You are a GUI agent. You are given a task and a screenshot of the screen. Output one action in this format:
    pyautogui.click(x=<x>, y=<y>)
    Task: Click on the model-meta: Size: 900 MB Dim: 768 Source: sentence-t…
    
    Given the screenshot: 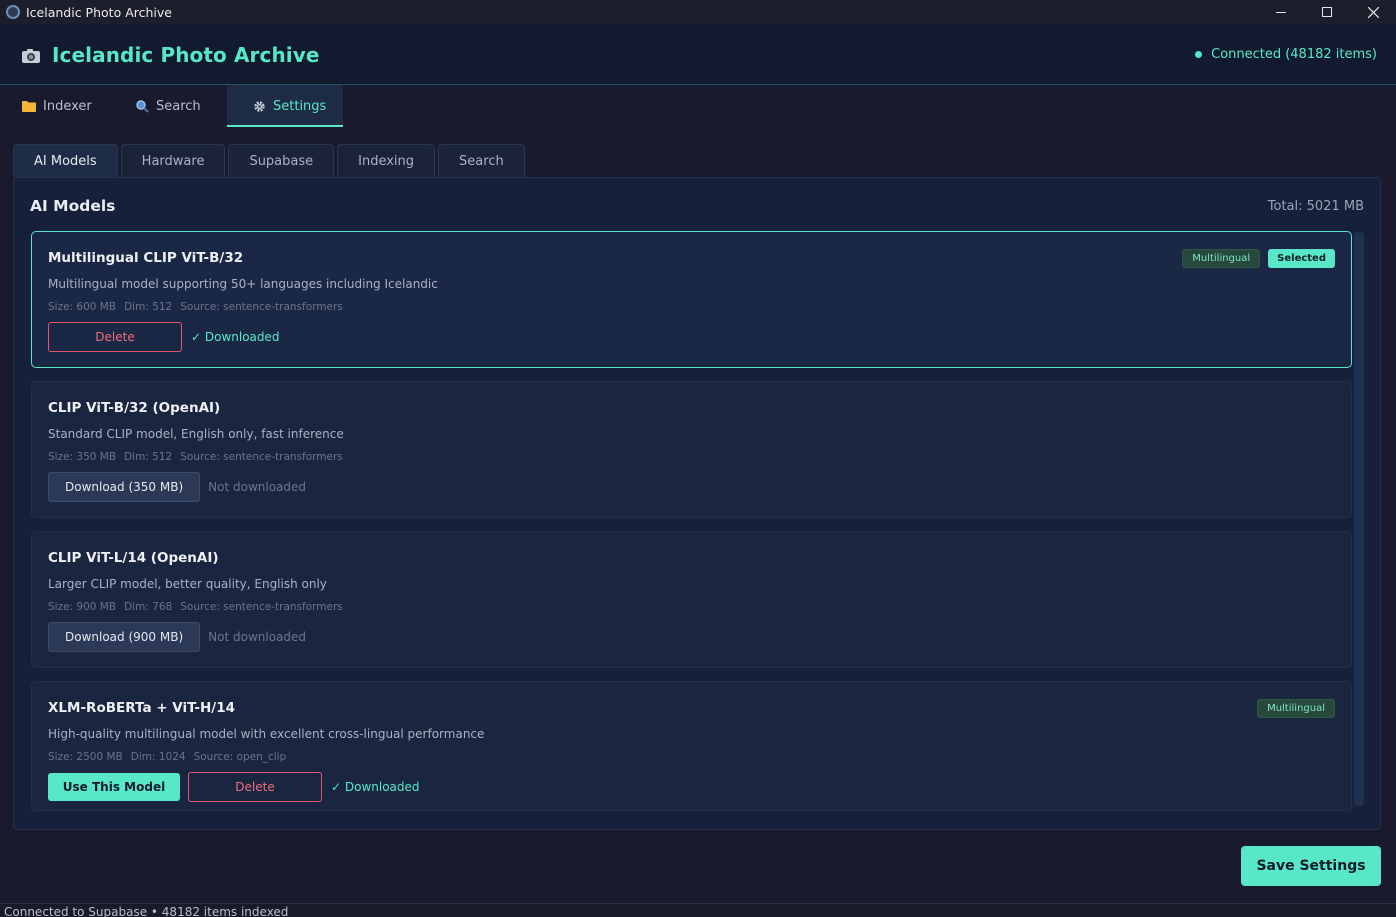 What is the action you would take?
    pyautogui.click(x=195, y=607)
    